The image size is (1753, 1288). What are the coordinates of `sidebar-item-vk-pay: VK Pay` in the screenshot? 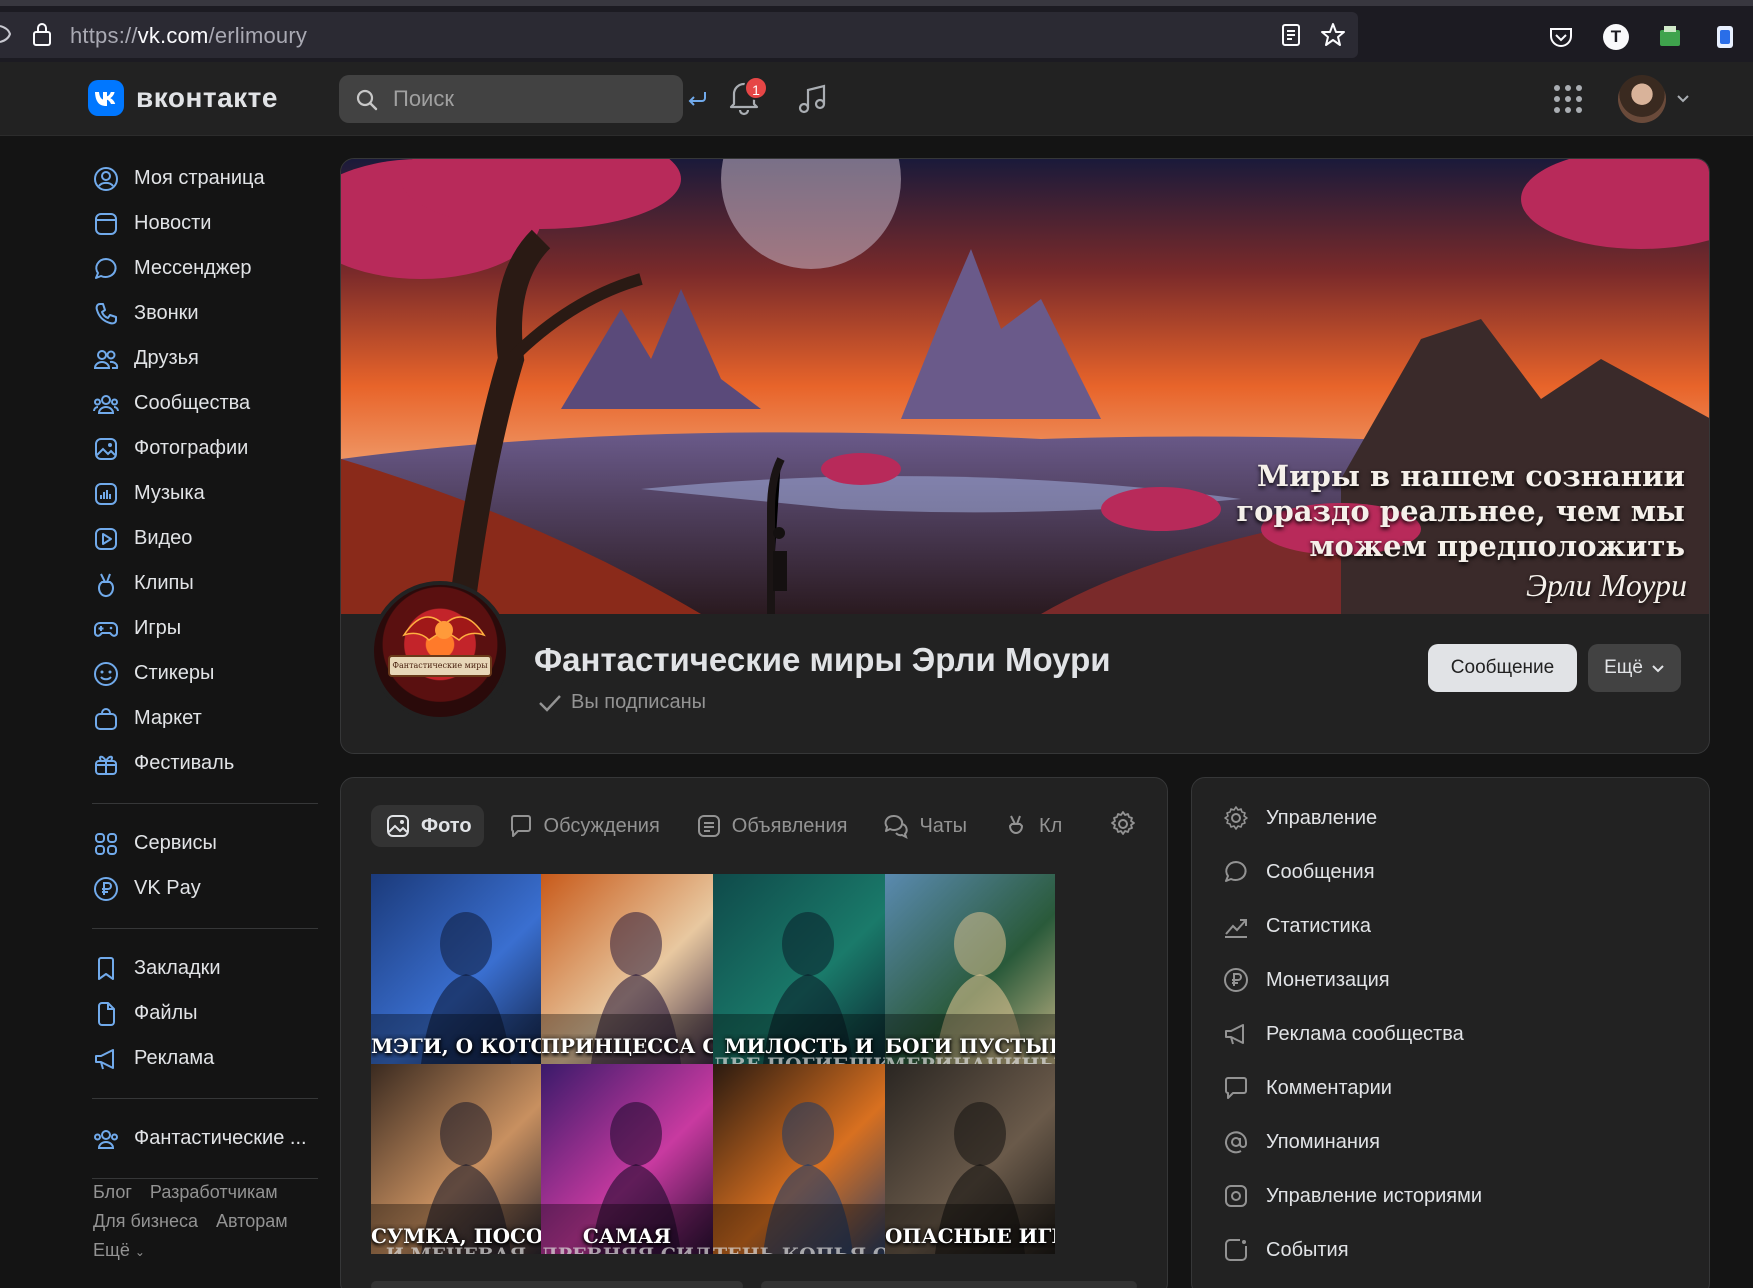 It's located at (205, 888).